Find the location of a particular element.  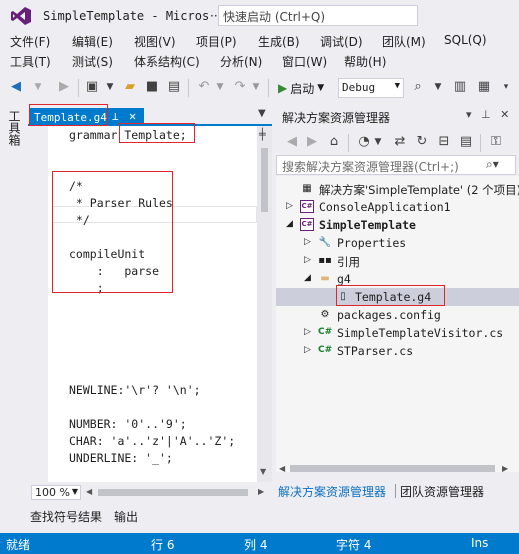

menu-build: 生成(B) is located at coordinates (279, 41).